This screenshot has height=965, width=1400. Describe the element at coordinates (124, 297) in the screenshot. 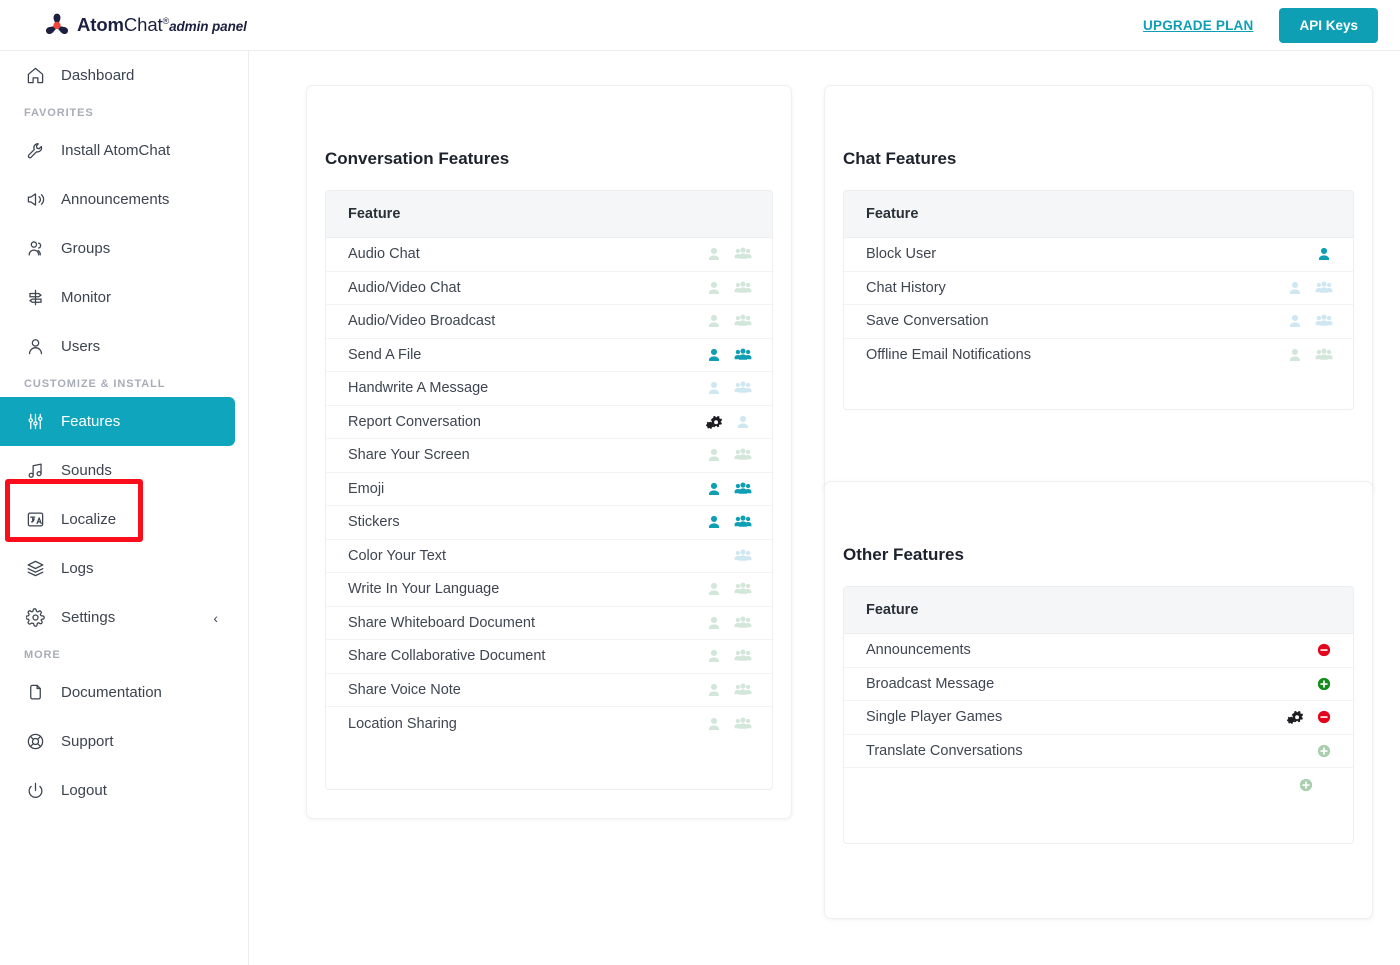

I see `sidebar-item-monitor: Monitor` at that location.